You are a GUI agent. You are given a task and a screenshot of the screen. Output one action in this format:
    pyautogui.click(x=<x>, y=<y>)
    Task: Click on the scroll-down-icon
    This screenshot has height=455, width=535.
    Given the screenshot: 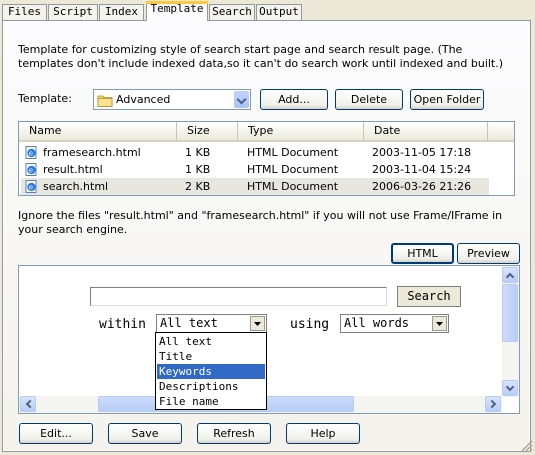 What is the action you would take?
    pyautogui.click(x=510, y=388)
    